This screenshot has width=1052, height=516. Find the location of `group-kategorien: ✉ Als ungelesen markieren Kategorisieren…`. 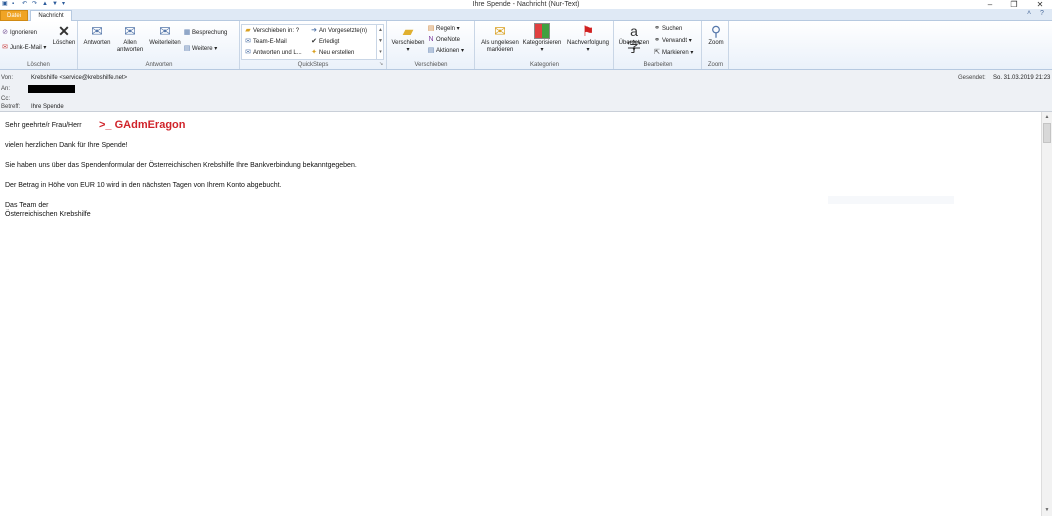

group-kategorien: ✉ Als ungelesen markieren Kategorisieren… is located at coordinates (545, 45).